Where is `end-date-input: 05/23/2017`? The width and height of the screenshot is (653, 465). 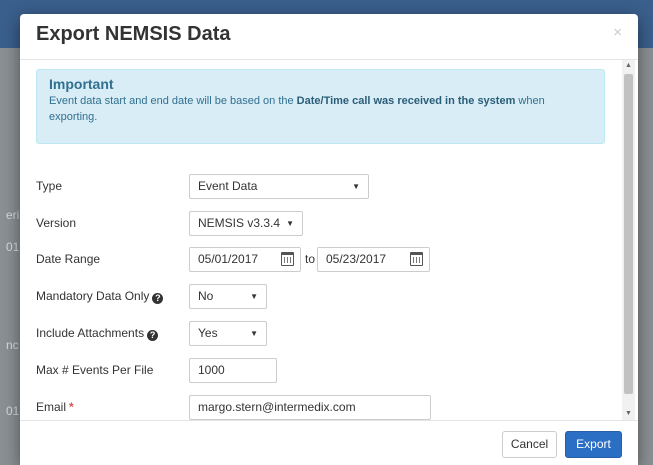
end-date-input: 05/23/2017 is located at coordinates (373, 259).